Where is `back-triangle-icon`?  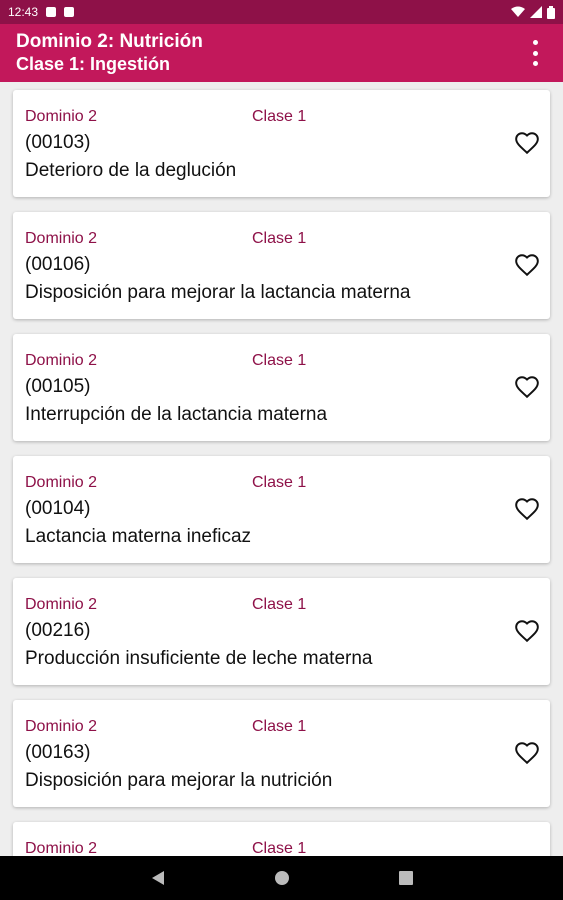 back-triangle-icon is located at coordinates (157, 878).